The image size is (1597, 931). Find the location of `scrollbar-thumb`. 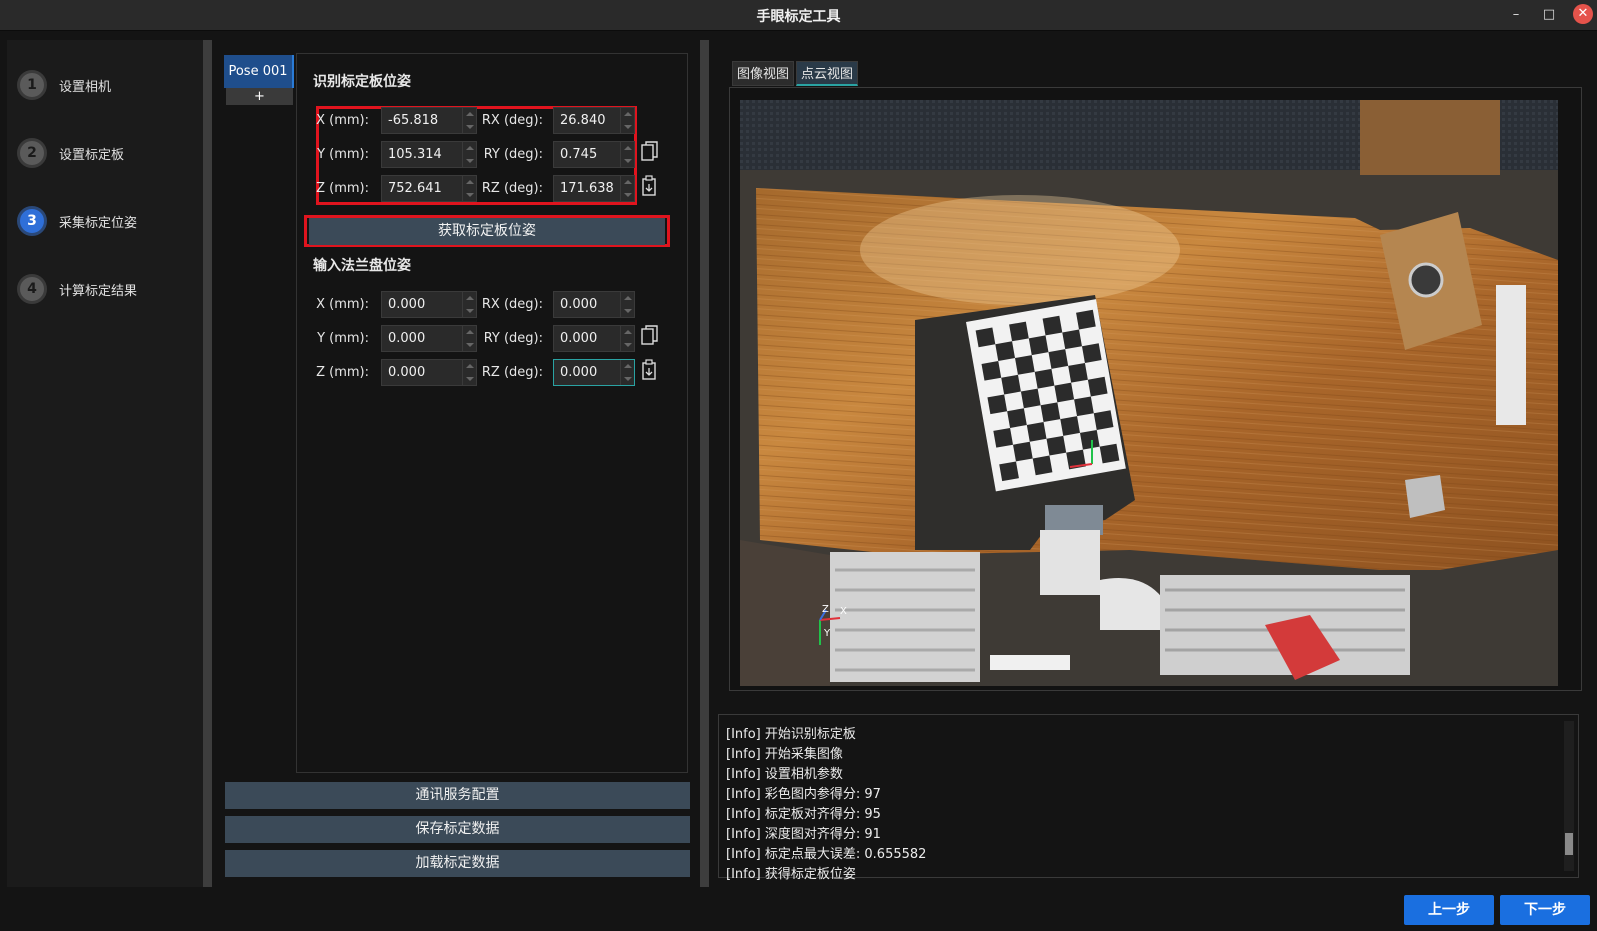

scrollbar-thumb is located at coordinates (1569, 844).